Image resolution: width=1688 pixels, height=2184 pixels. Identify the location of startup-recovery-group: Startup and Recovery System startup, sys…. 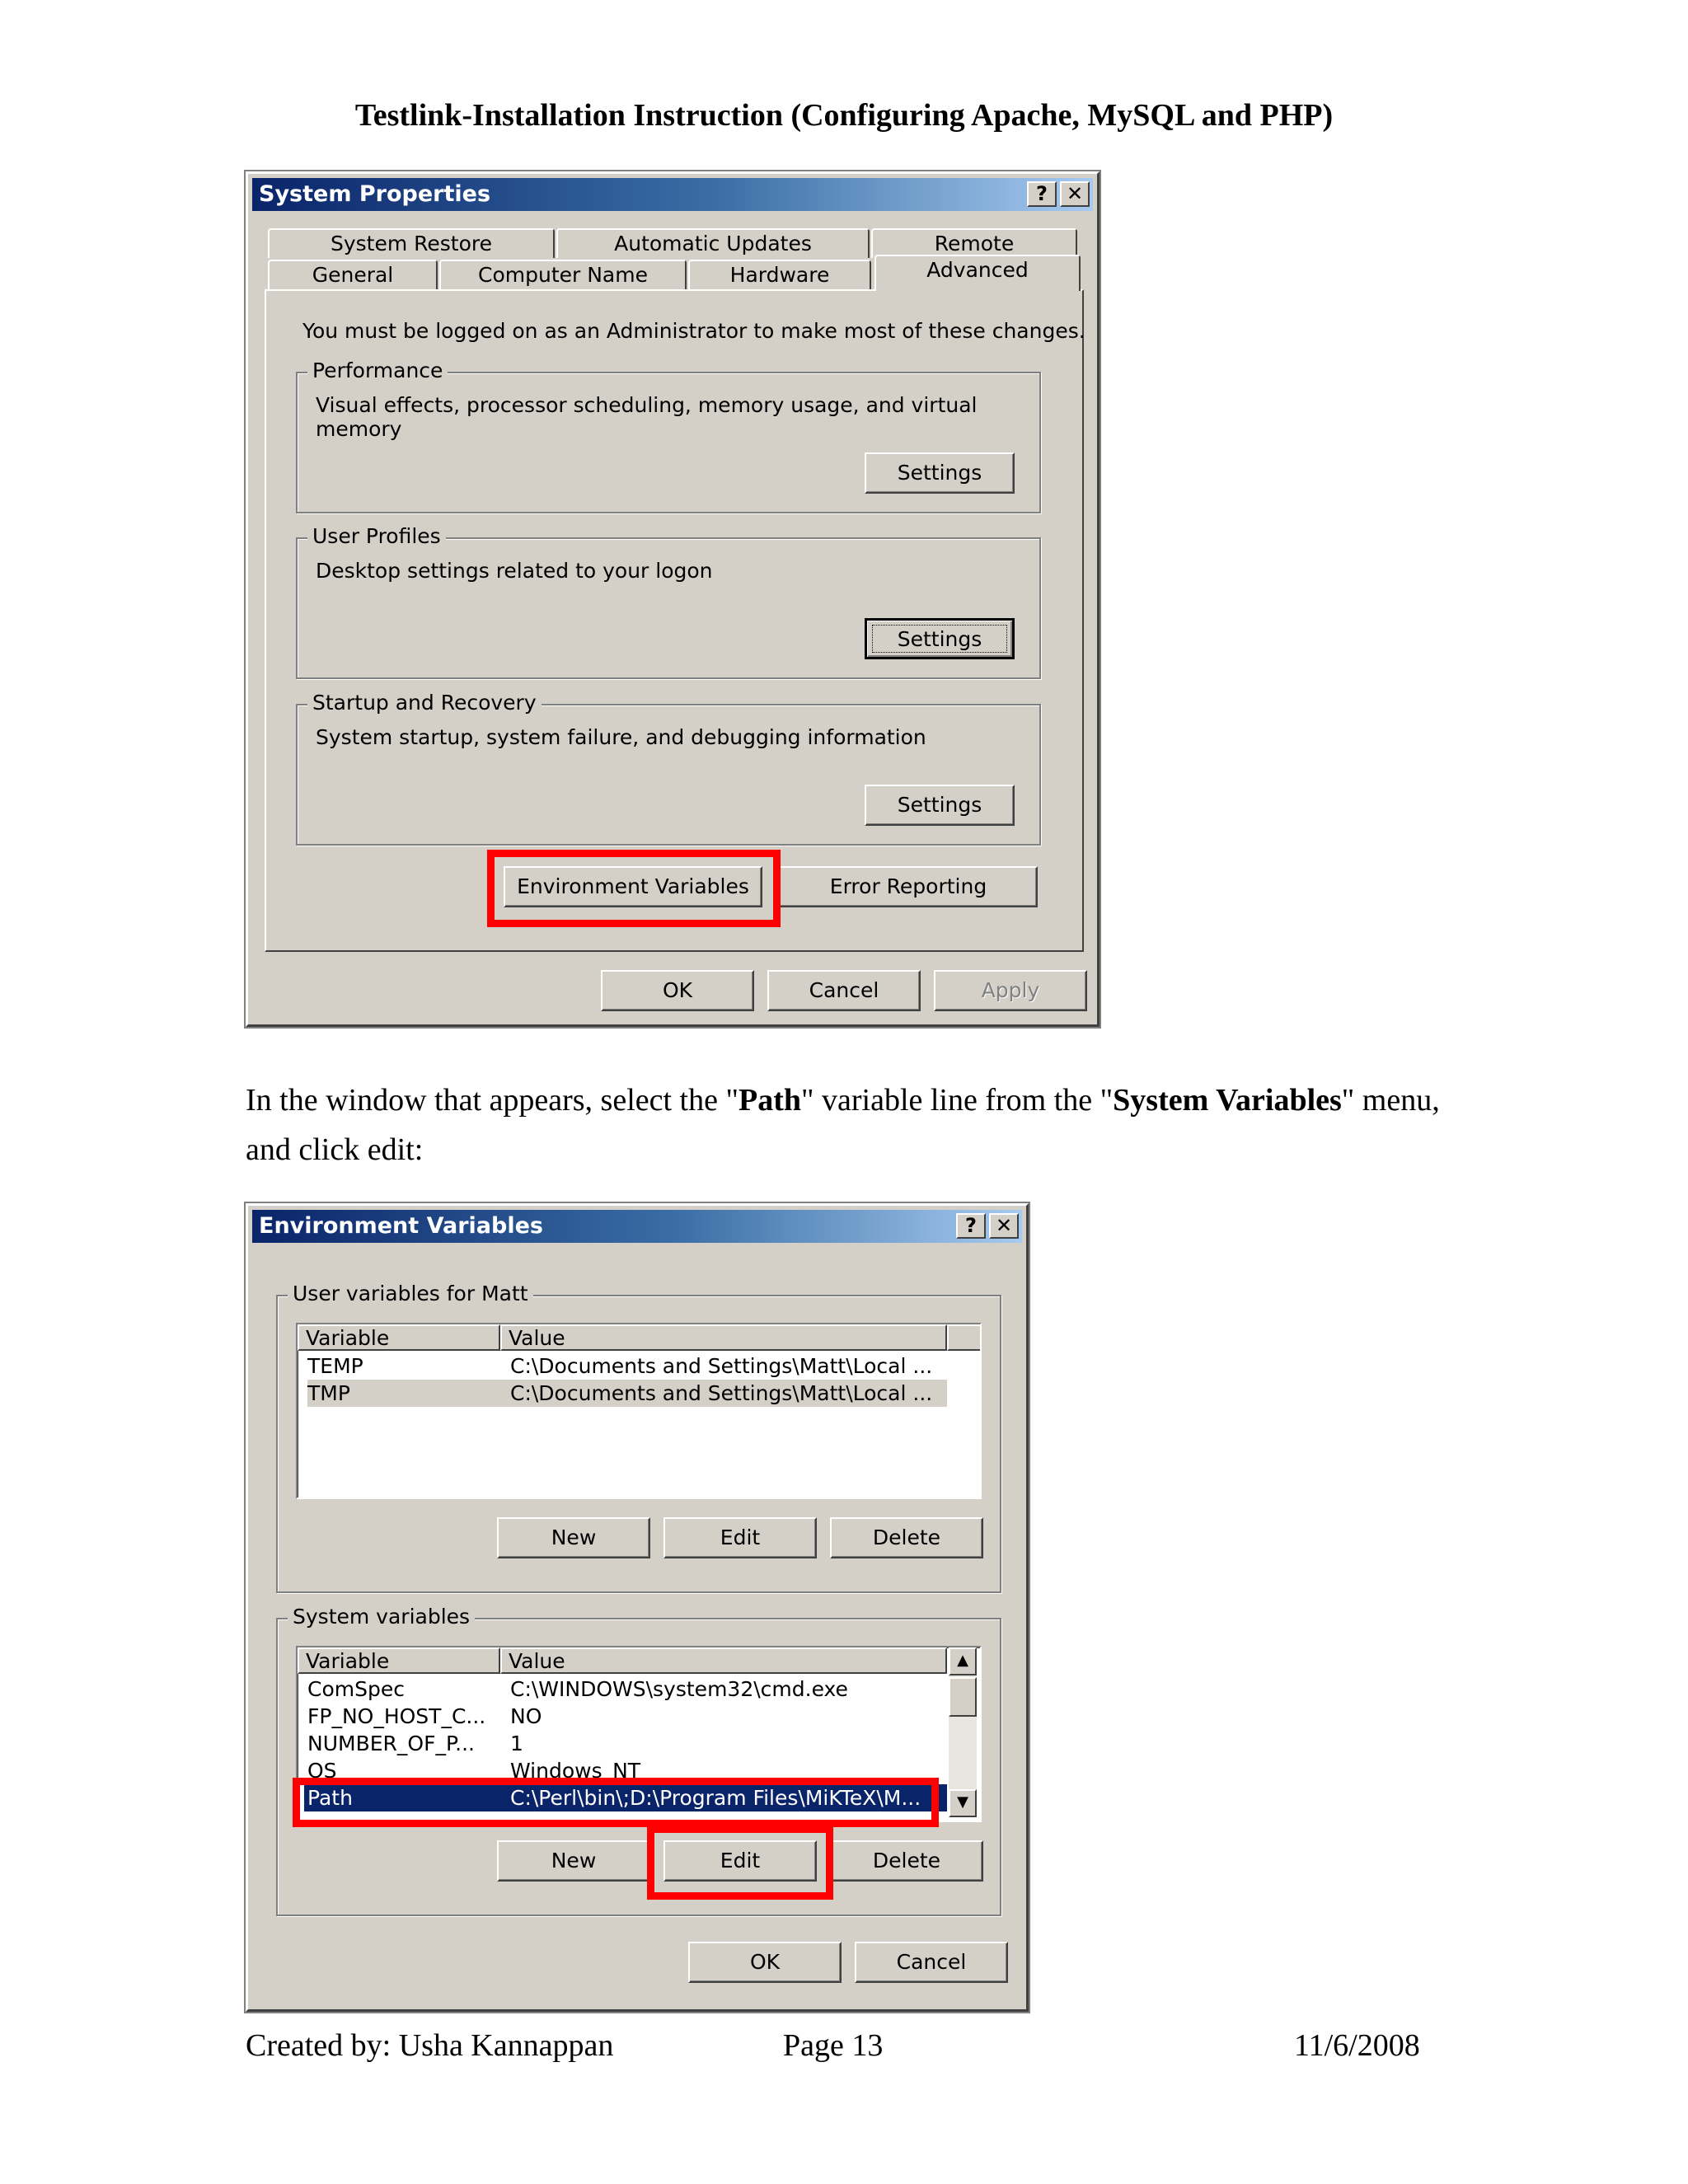
(669, 768).